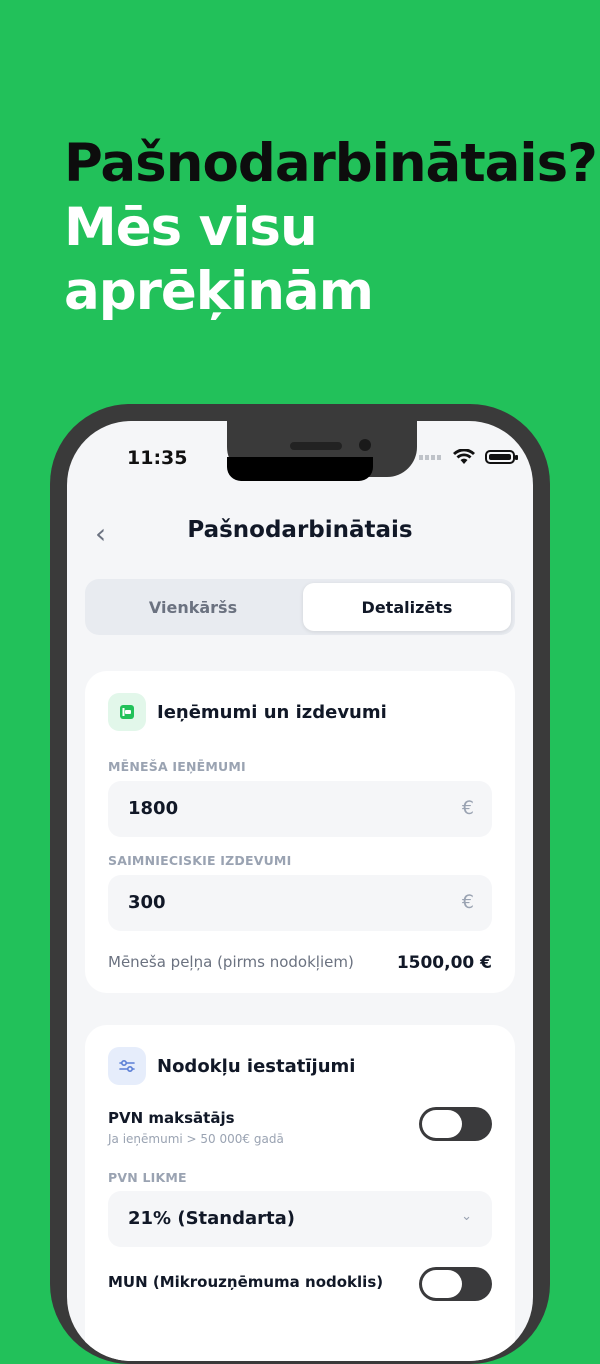 This screenshot has width=600, height=1364. I want to click on headline-line-3: aprēķinām, so click(219, 291).